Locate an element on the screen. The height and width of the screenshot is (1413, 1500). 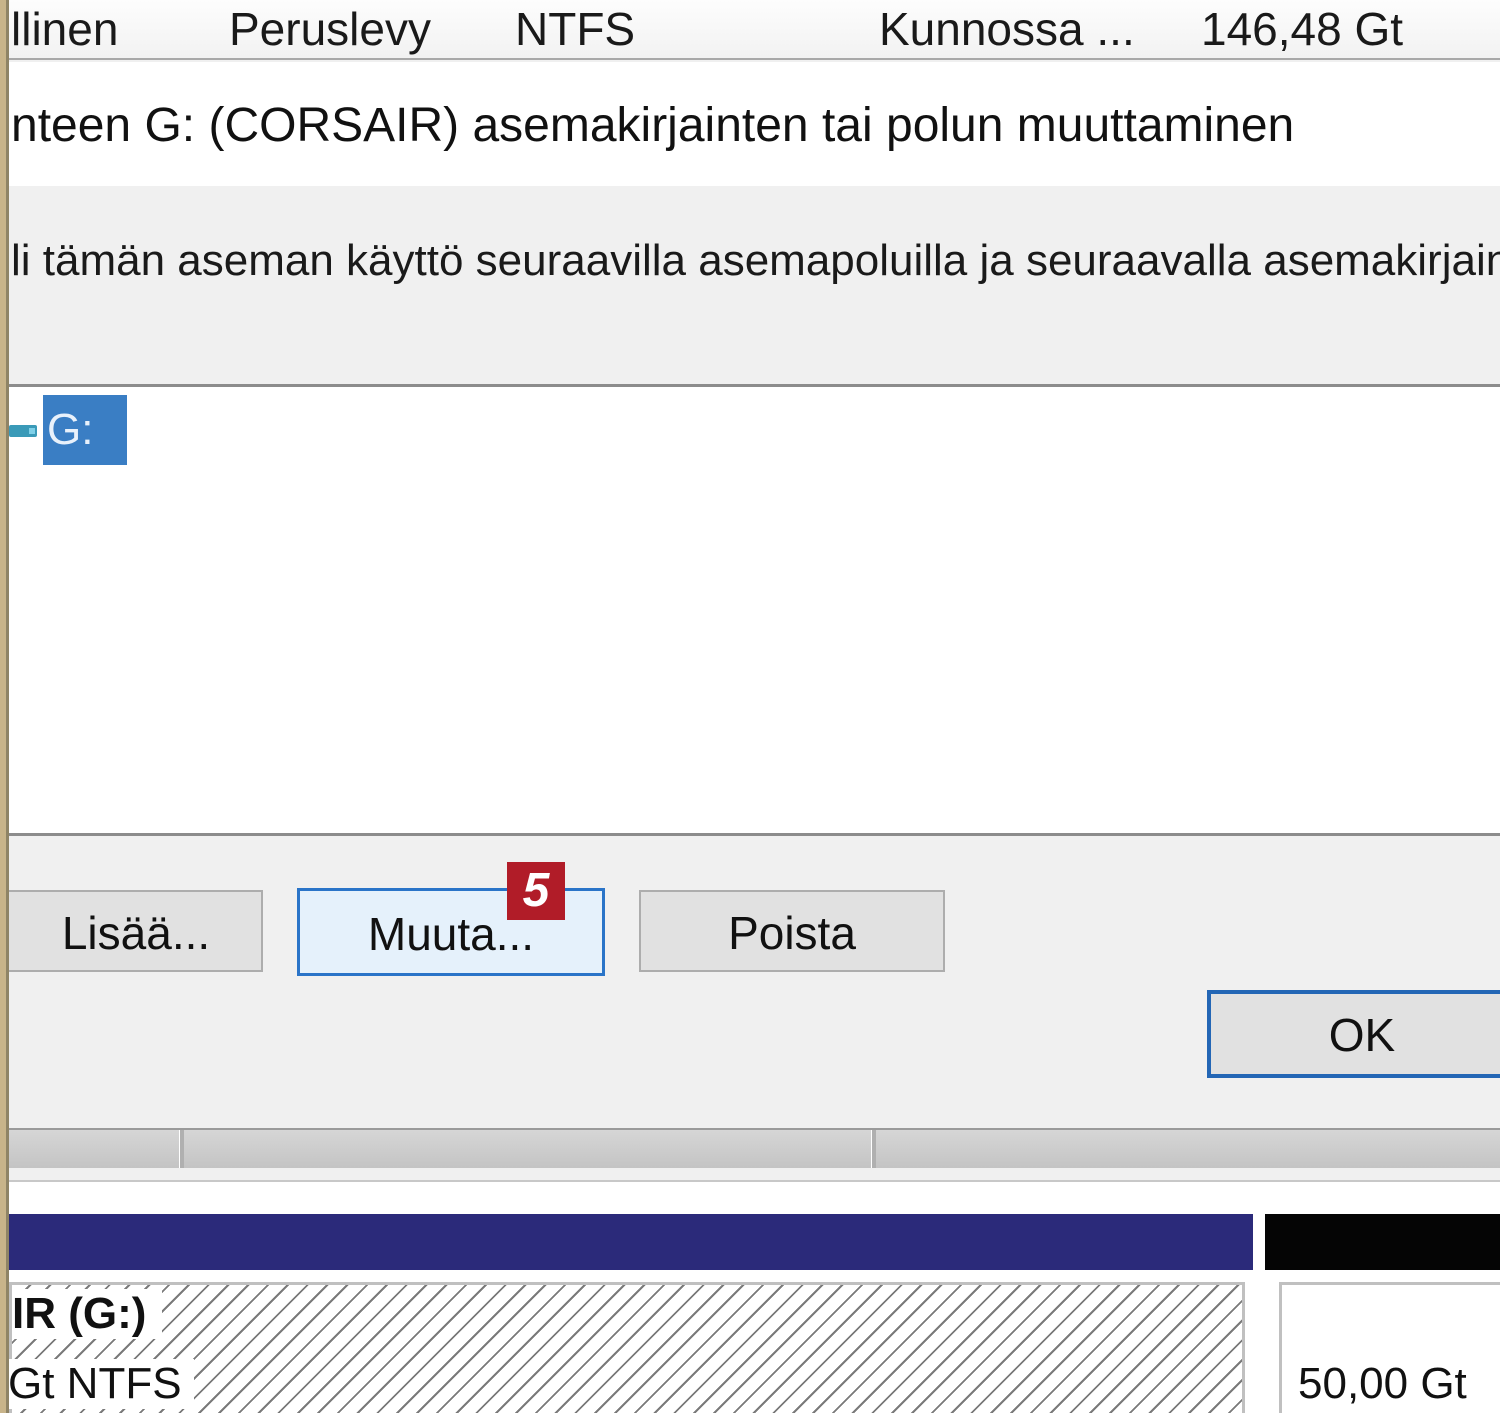
volume-filesystem-cell: NTFS is located at coordinates (575, 29).